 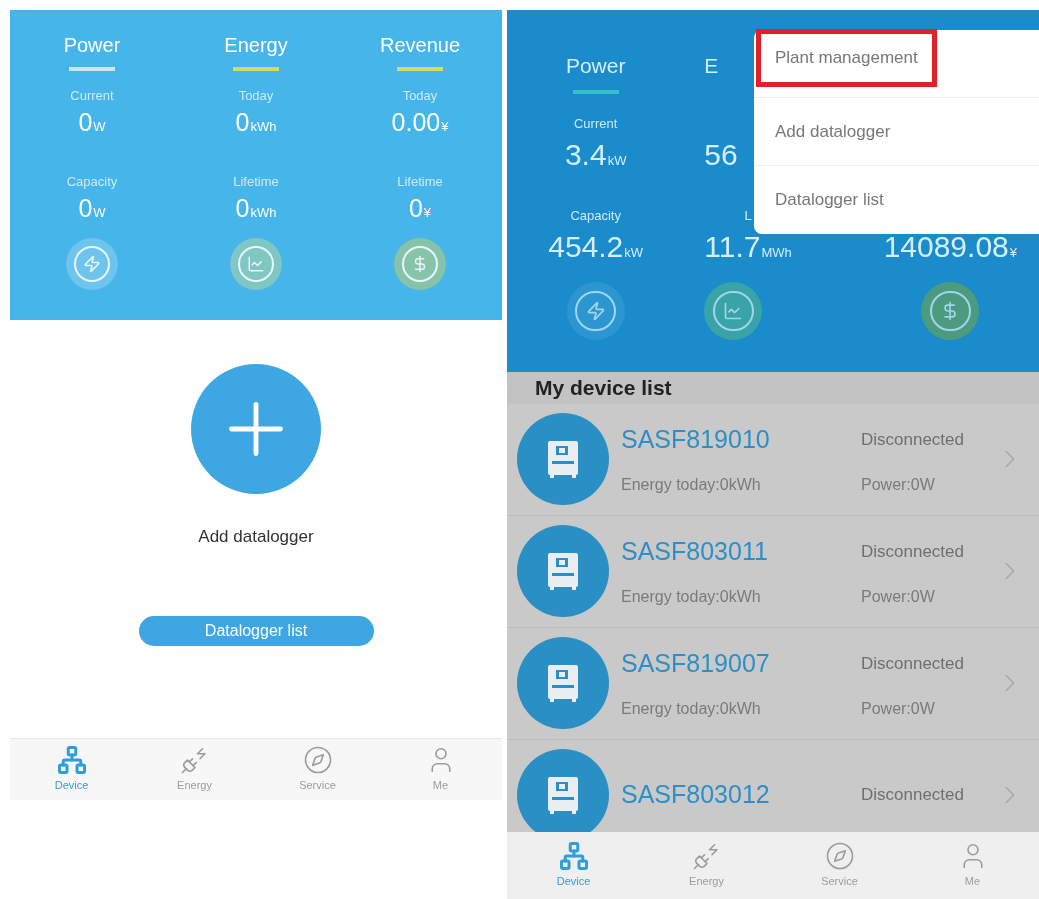 What do you see at coordinates (773, 571) in the screenshot?
I see `device-row: SASF803011 Disconnected Energy today:0kWh Power:0W` at bounding box center [773, 571].